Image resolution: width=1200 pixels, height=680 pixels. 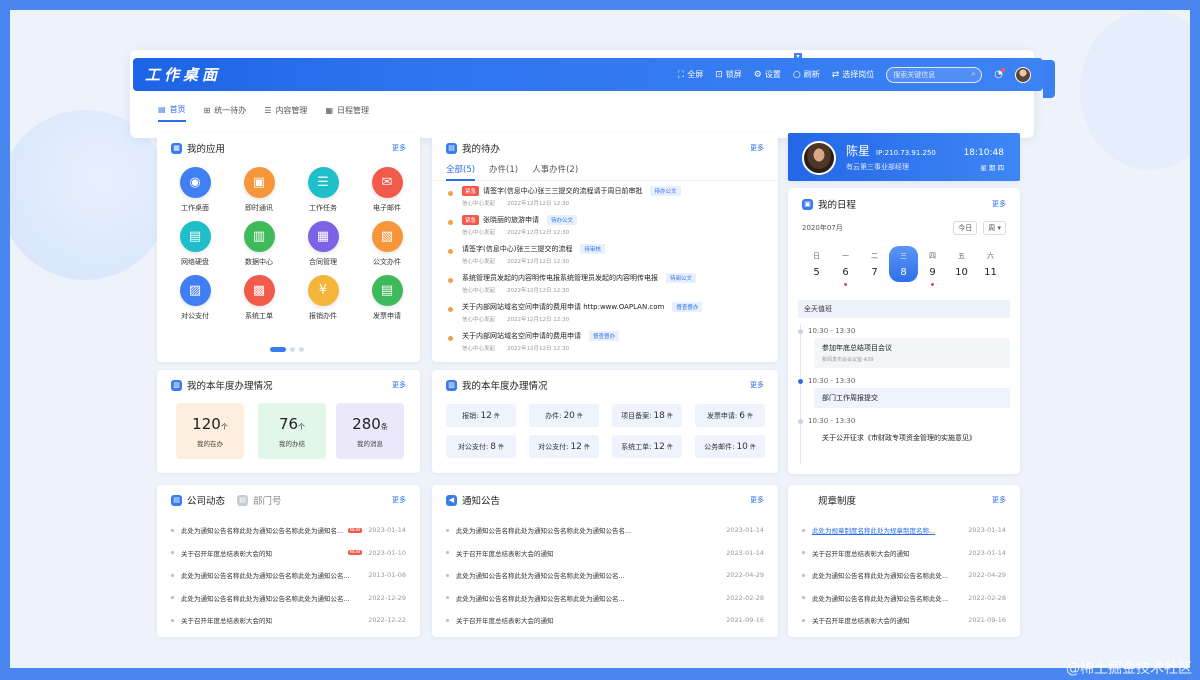 What do you see at coordinates (259, 182) in the screenshot?
I see `app-icon: ▣` at bounding box center [259, 182].